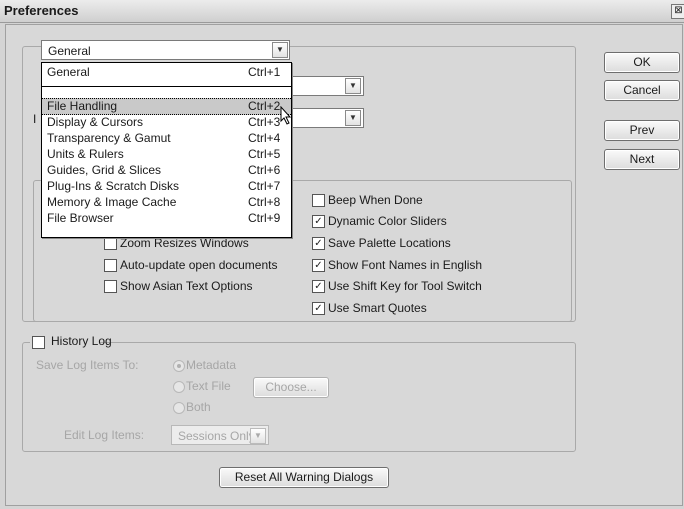 The height and width of the screenshot is (509, 684). Describe the element at coordinates (342, 11) in the screenshot. I see `title-bar: Preferences ⊠` at that location.